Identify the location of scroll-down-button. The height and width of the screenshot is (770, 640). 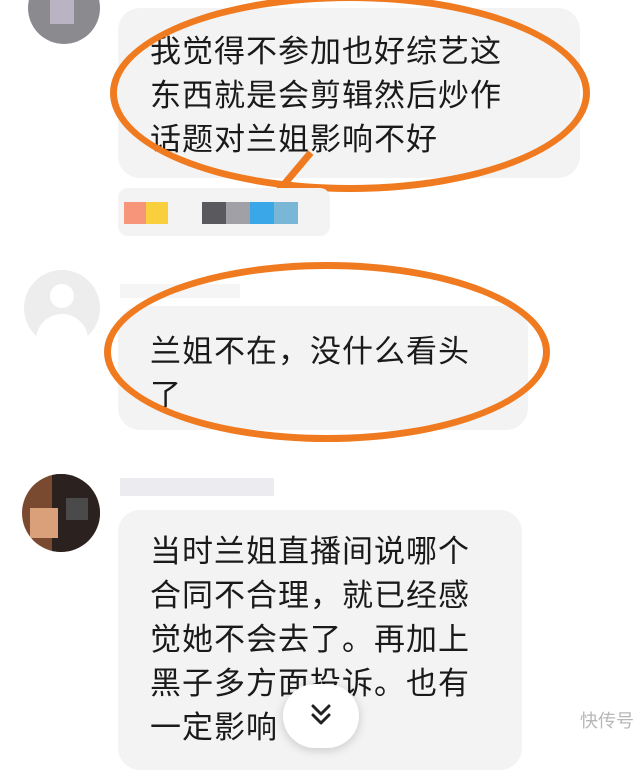
(321, 716).